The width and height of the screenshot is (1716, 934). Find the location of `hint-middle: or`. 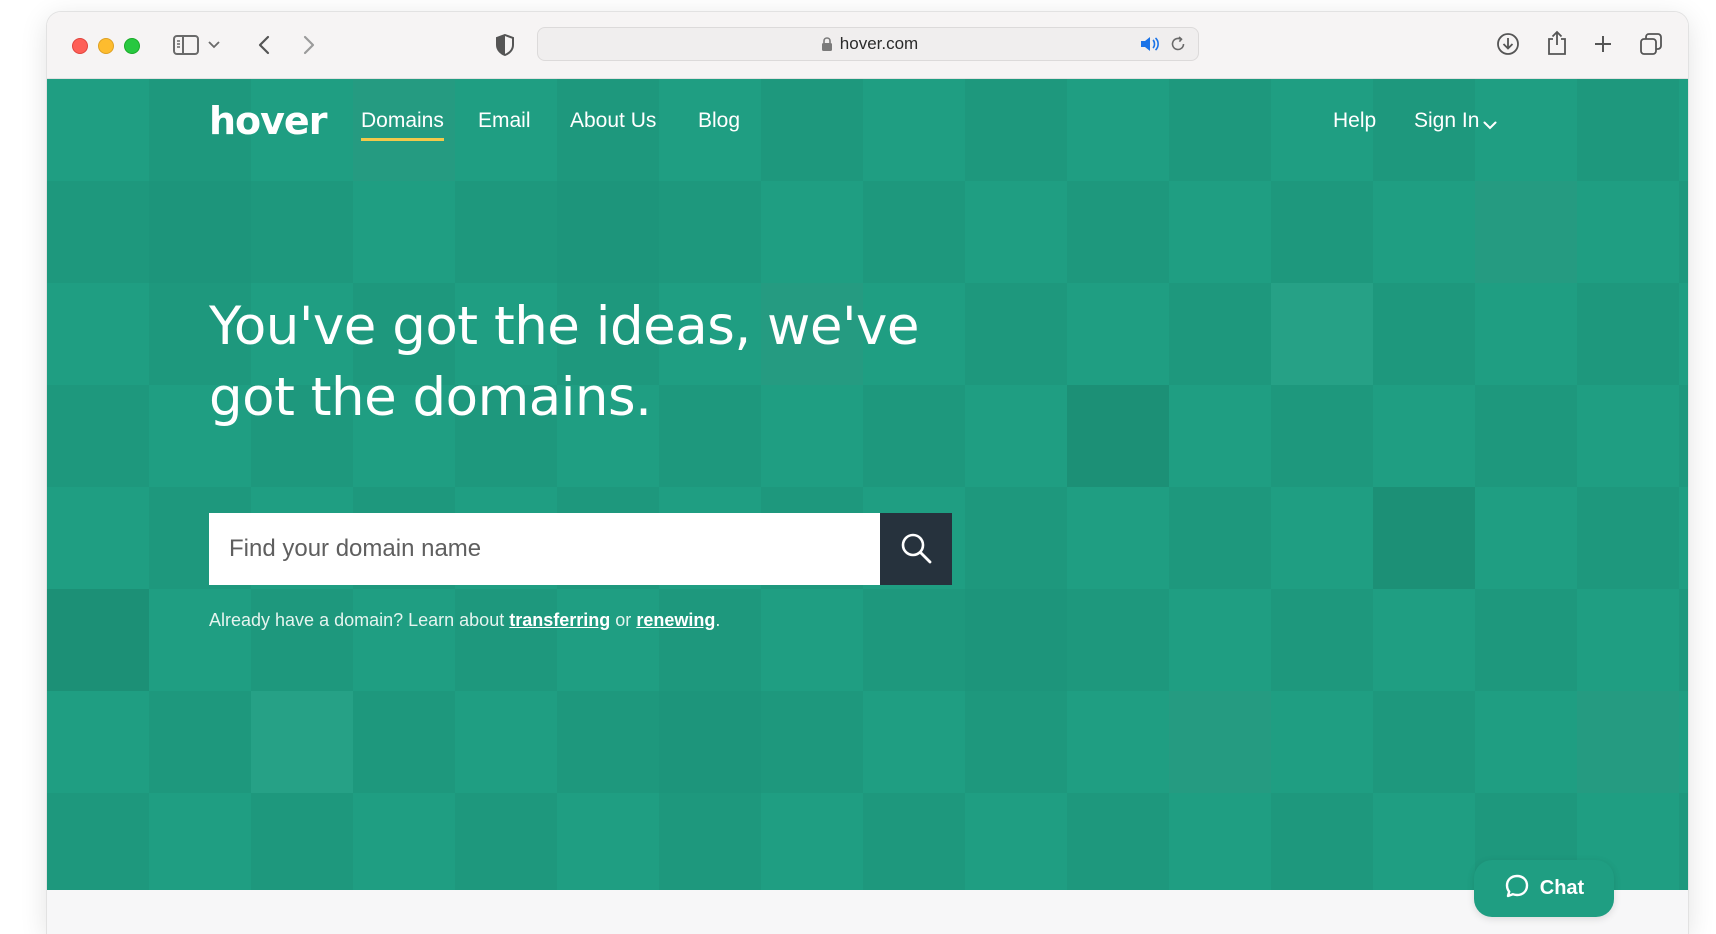

hint-middle: or is located at coordinates (623, 620).